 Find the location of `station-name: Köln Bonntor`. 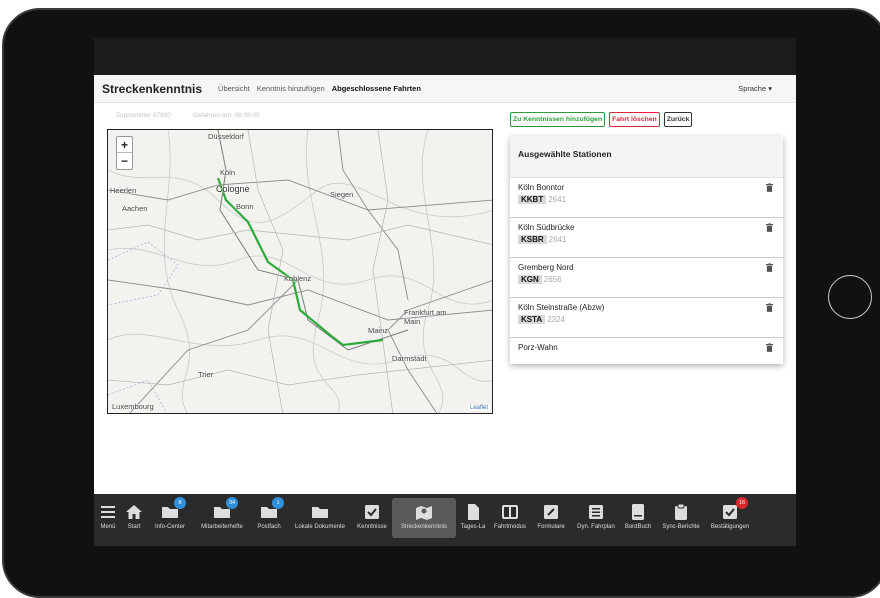

station-name: Köln Bonntor is located at coordinates (541, 187).